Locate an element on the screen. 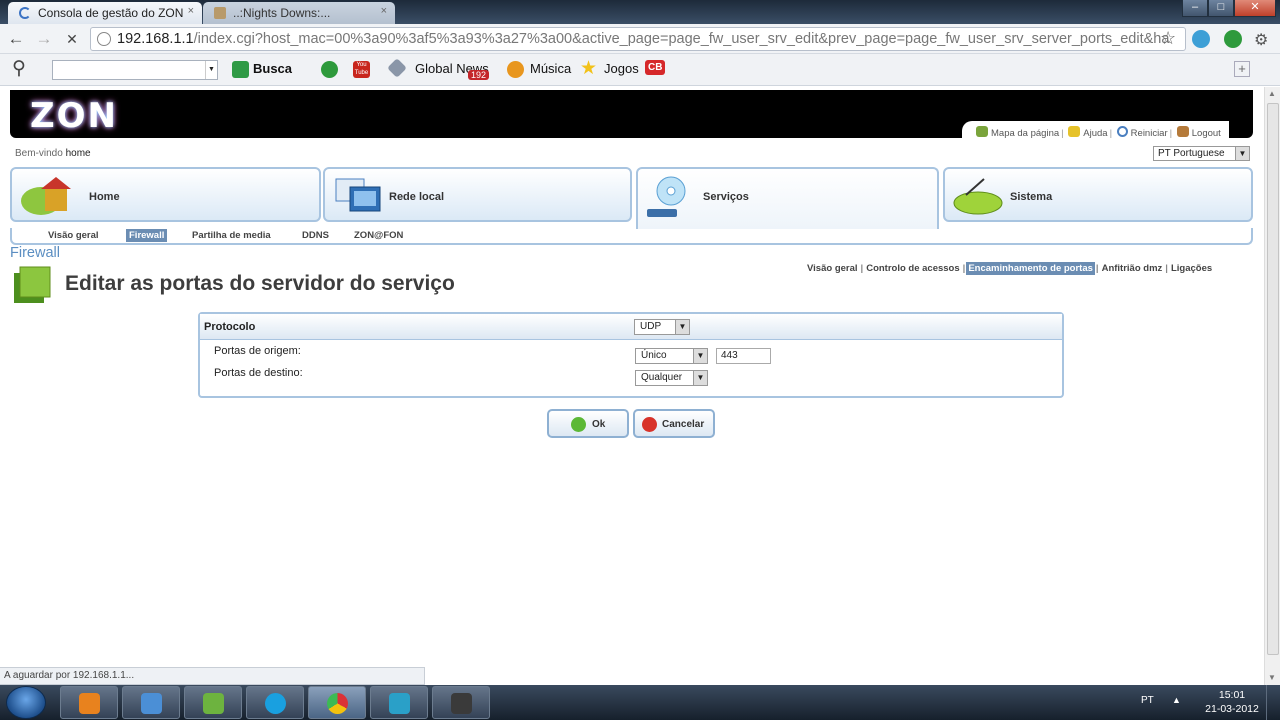 Image resolution: width=1280 pixels, height=720 pixels. close-window-button: ✕ is located at coordinates (1255, 8).